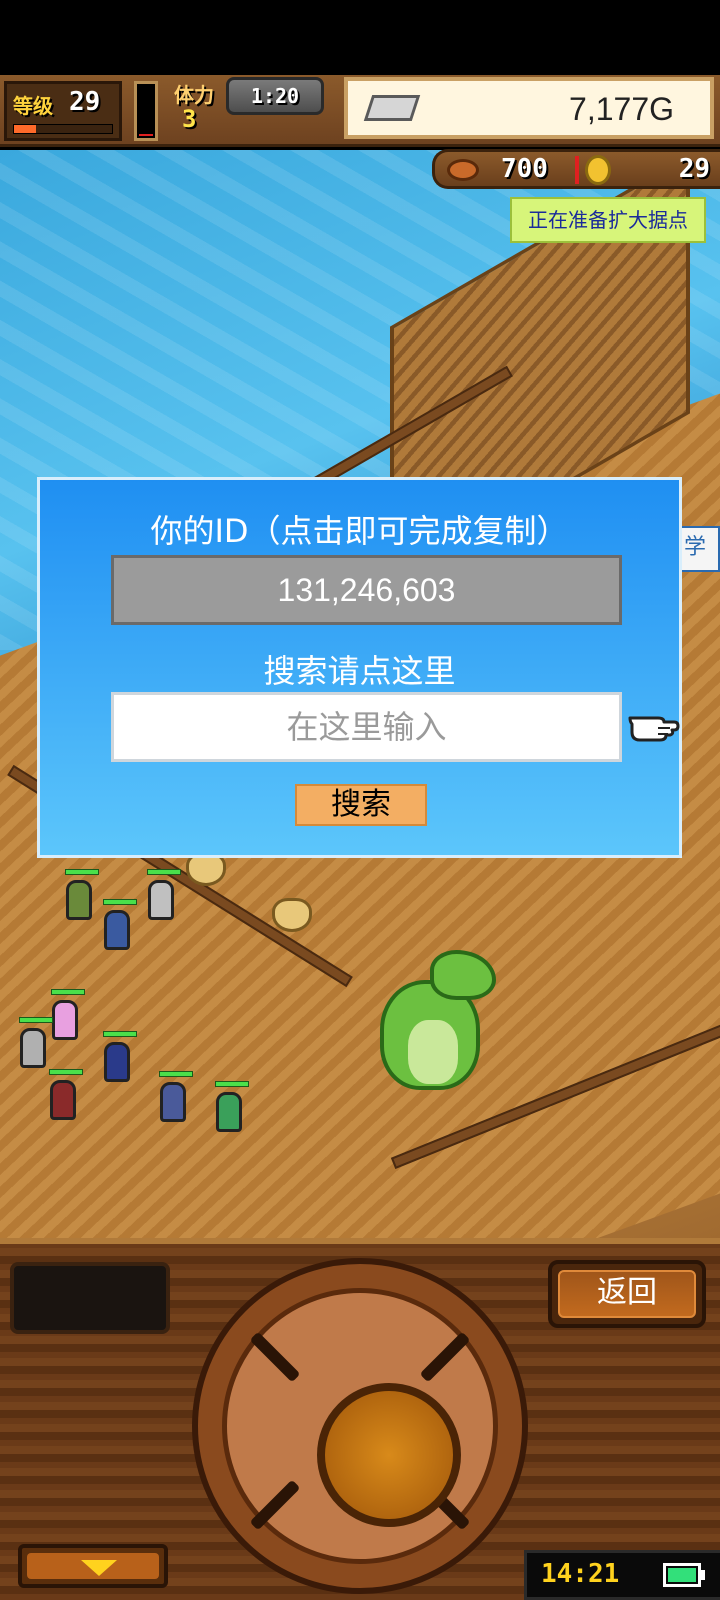 The width and height of the screenshot is (720, 1600). I want to click on meat-icon, so click(463, 170).